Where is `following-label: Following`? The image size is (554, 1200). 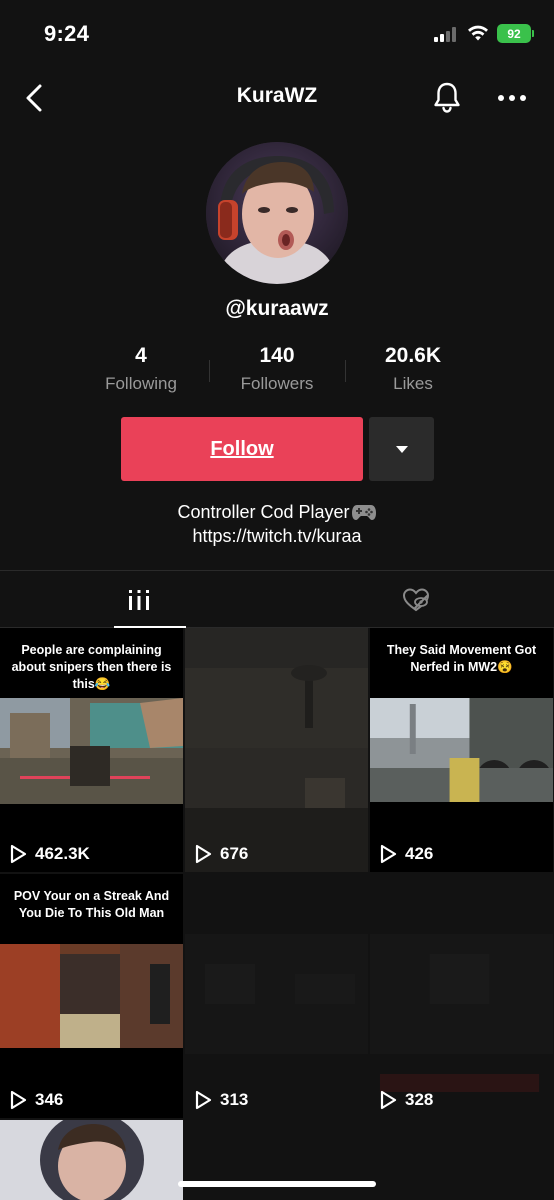 following-label: Following is located at coordinates (141, 383).